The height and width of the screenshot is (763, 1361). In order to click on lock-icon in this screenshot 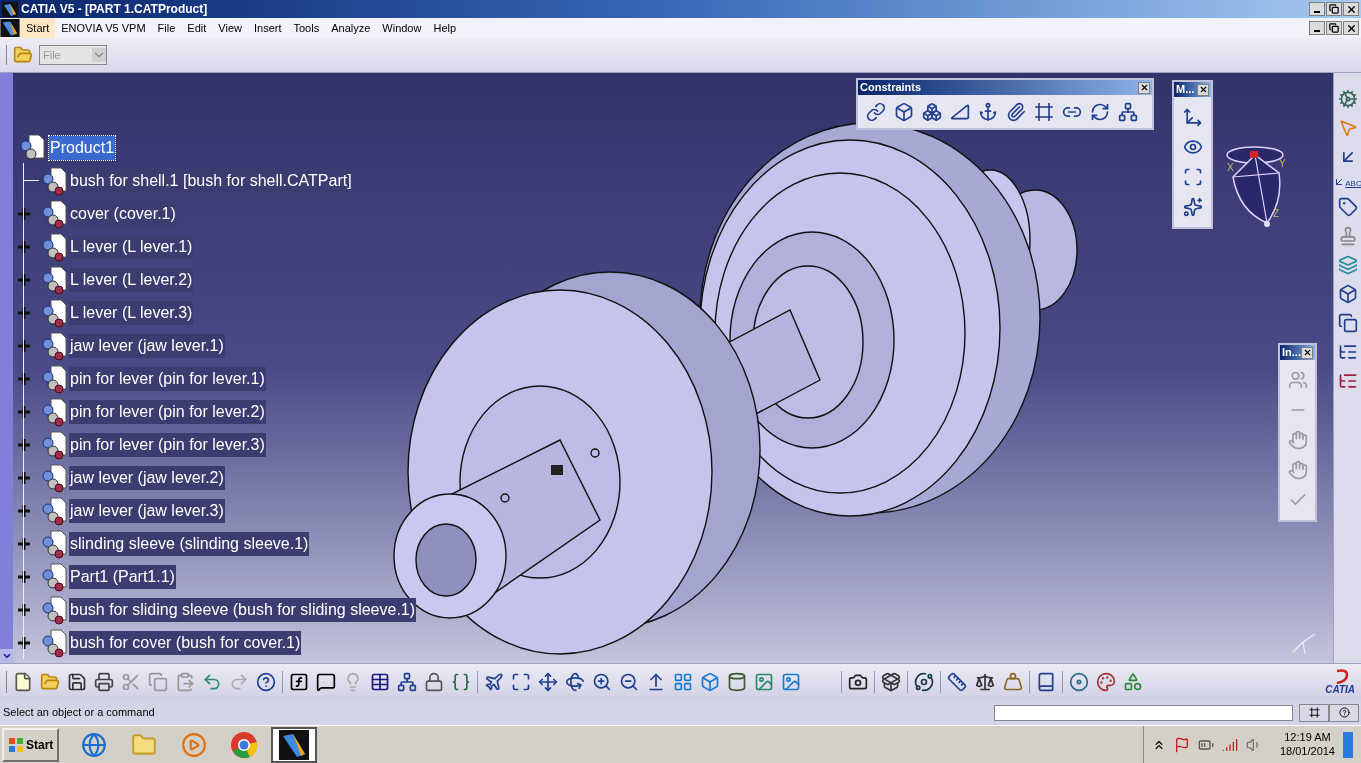, I will do `click(434, 682)`.